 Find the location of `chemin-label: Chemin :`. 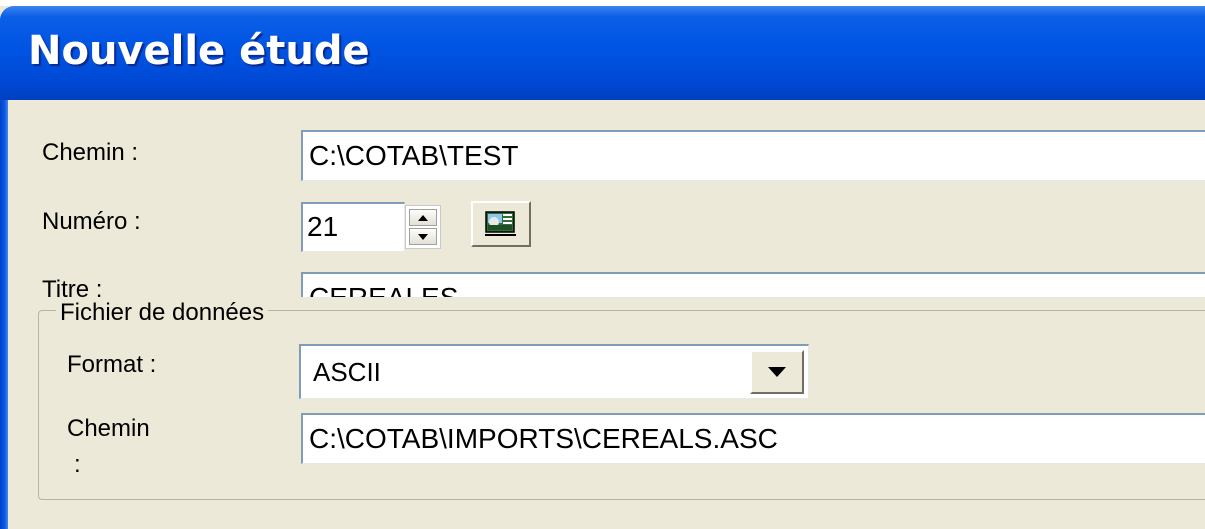

chemin-label: Chemin : is located at coordinates (90, 152).